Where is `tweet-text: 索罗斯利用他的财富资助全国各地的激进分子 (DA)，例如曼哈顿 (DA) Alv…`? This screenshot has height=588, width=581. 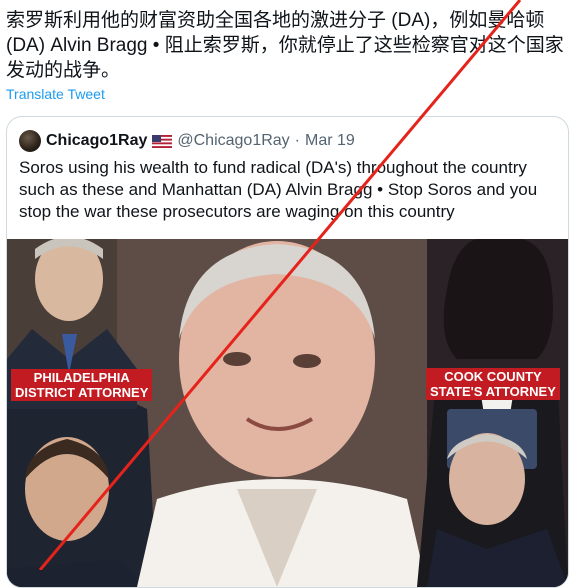
tweet-text: 索罗斯利用他的财富资助全国各地的激进分子 (DA)，例如曼哈顿 (DA) Alv… is located at coordinates (285, 45).